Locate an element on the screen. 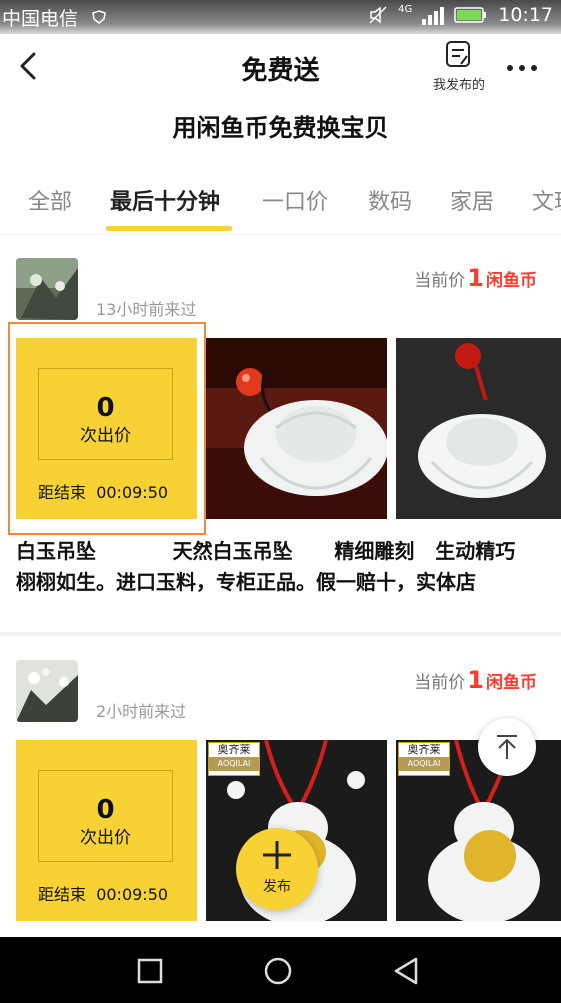 This screenshot has width=561, height=1003. status-bar: 中国电信 4G 10:17 is located at coordinates (280, 17).